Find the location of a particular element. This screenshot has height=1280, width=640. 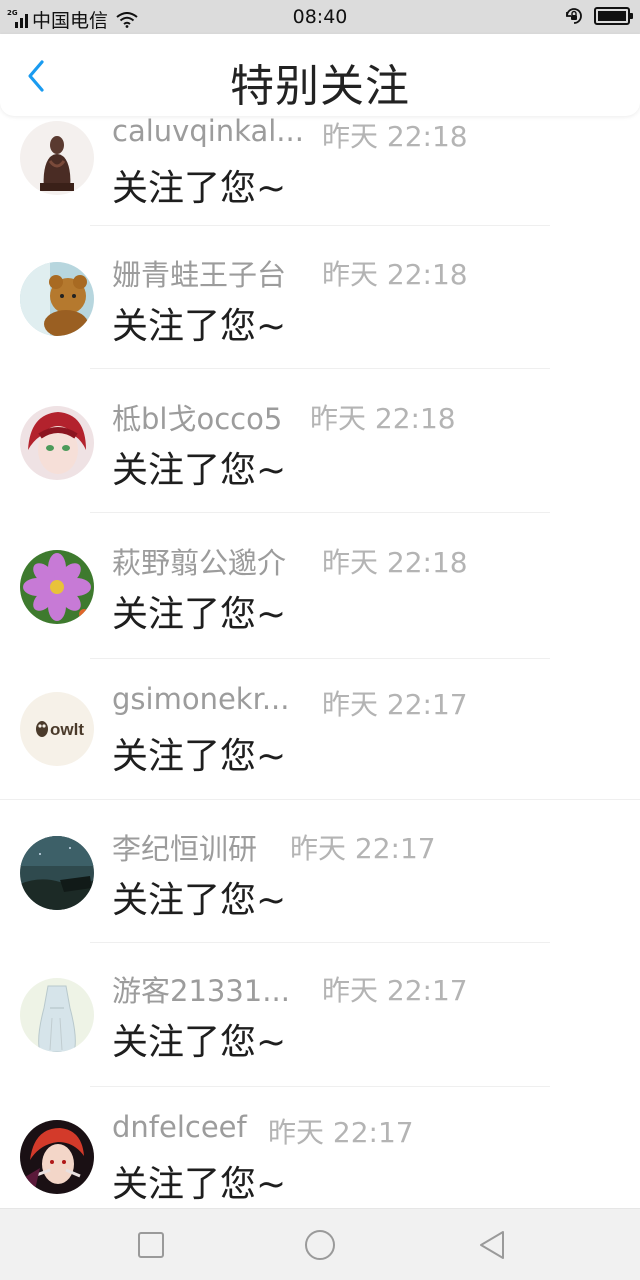

teddy-bear-avatar-icon is located at coordinates (57, 299).